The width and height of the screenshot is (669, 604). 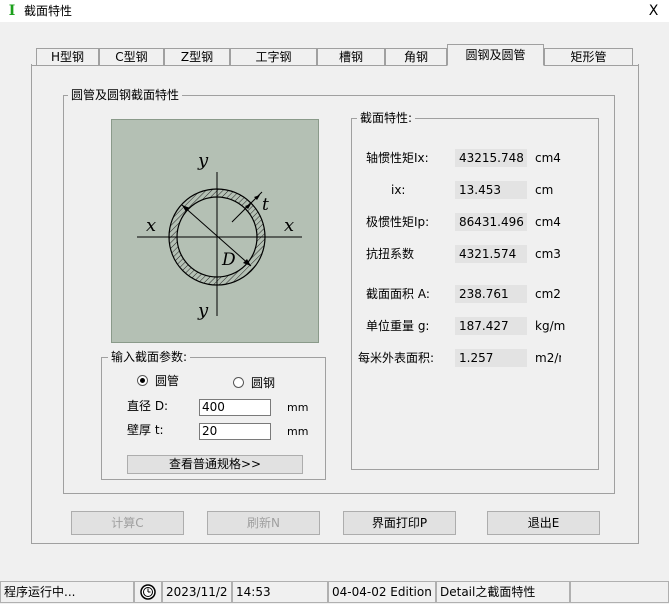 What do you see at coordinates (491, 158) in the screenshot?
I see `prop-value-ix: 43215.748` at bounding box center [491, 158].